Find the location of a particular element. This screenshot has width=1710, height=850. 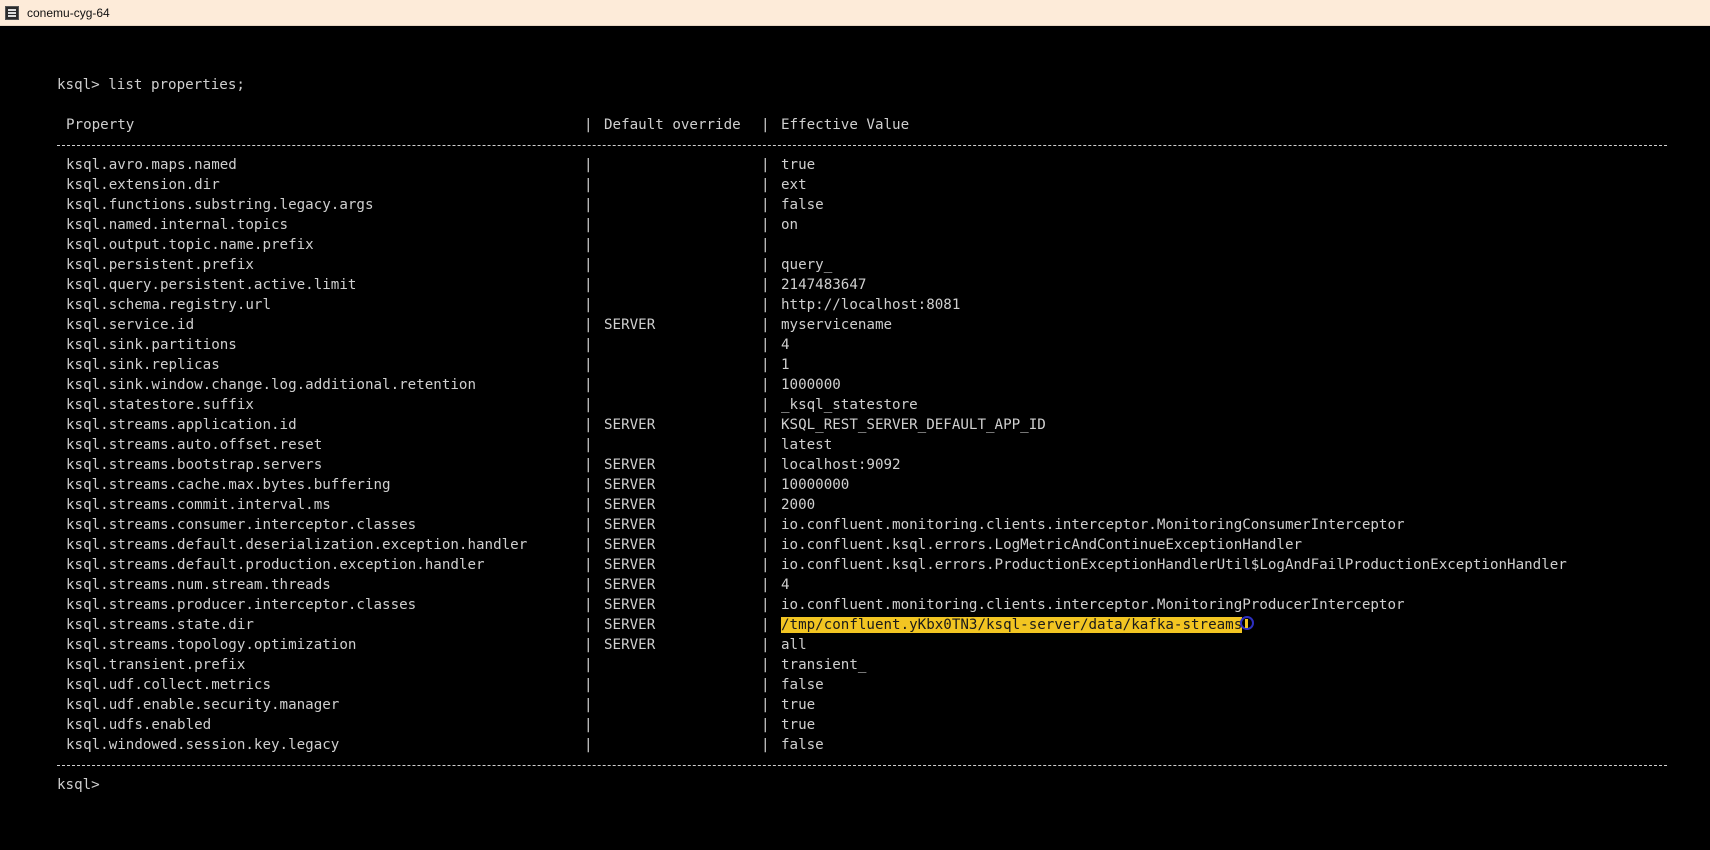

effective-value: transient_ is located at coordinates (820, 665).